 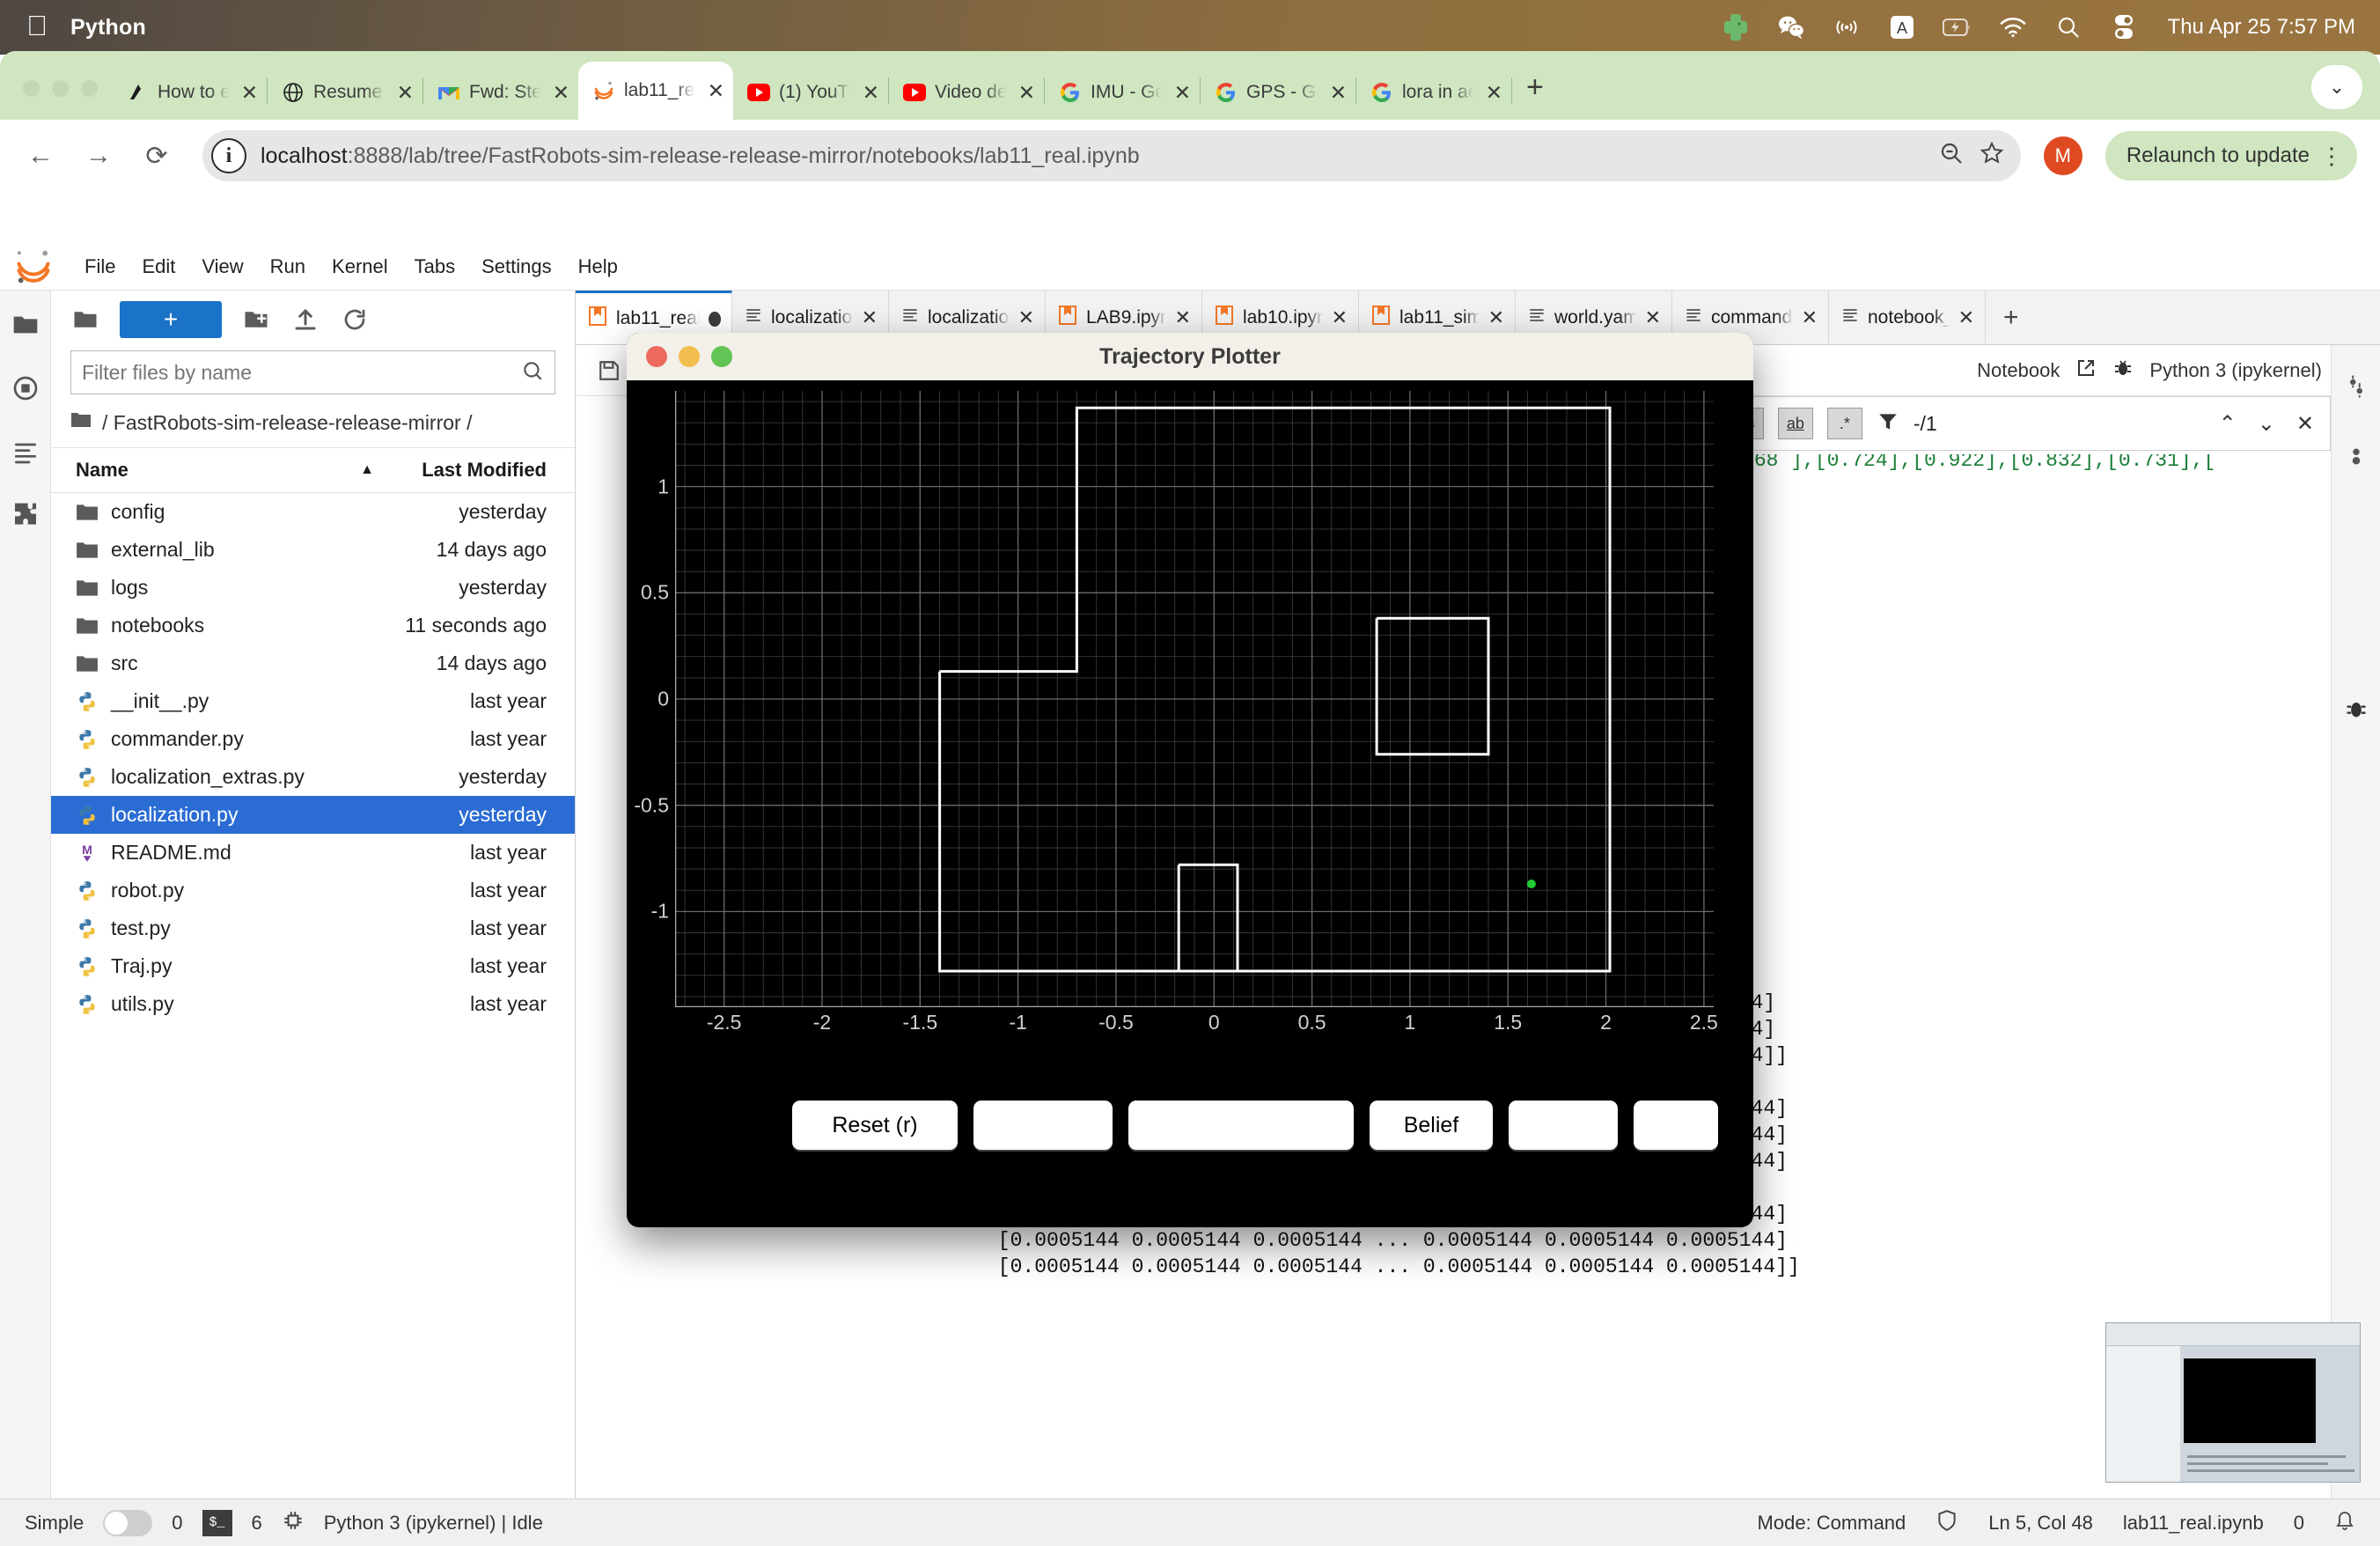 I want to click on file-list-item: utils.py last year, so click(x=313, y=1004).